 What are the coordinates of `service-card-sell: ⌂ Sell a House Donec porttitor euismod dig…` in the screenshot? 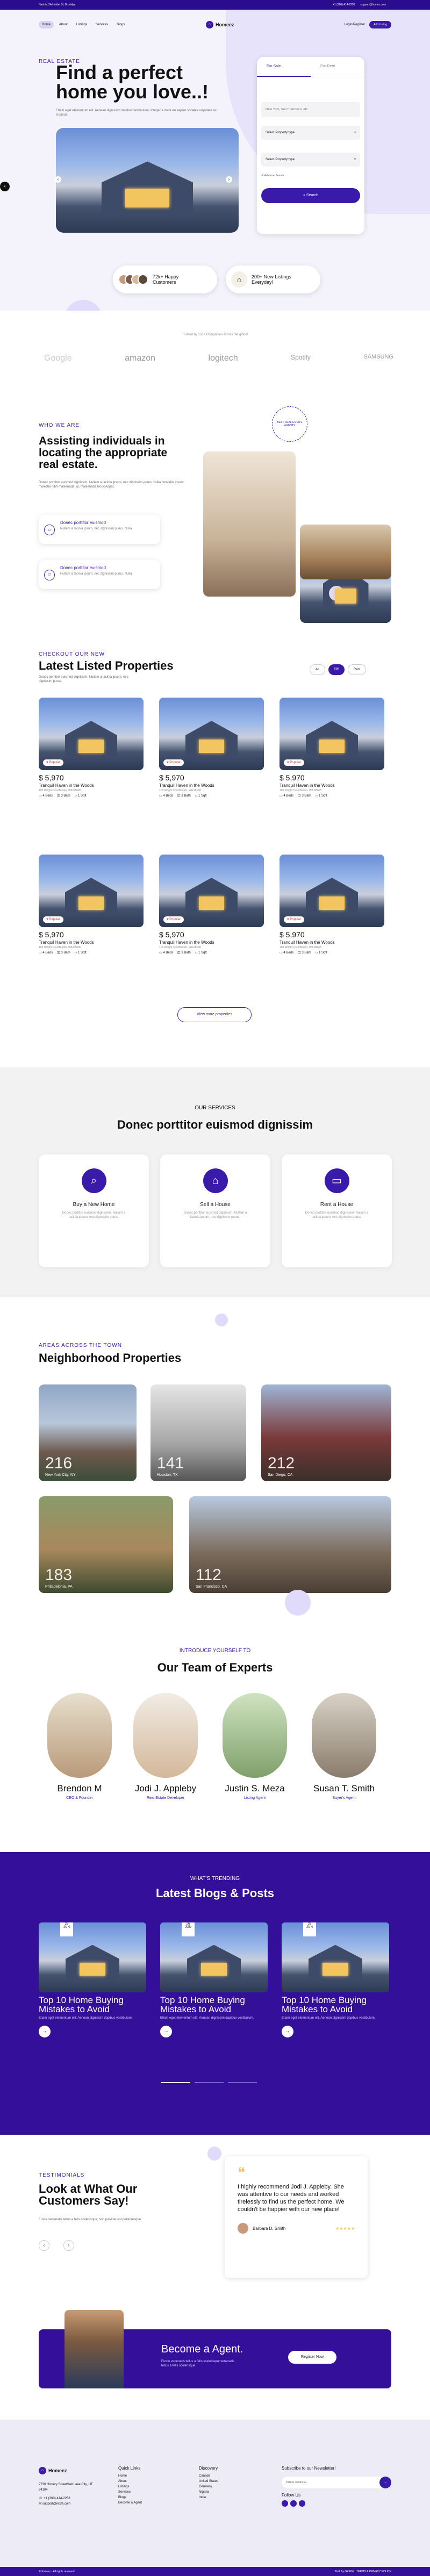 It's located at (215, 1210).